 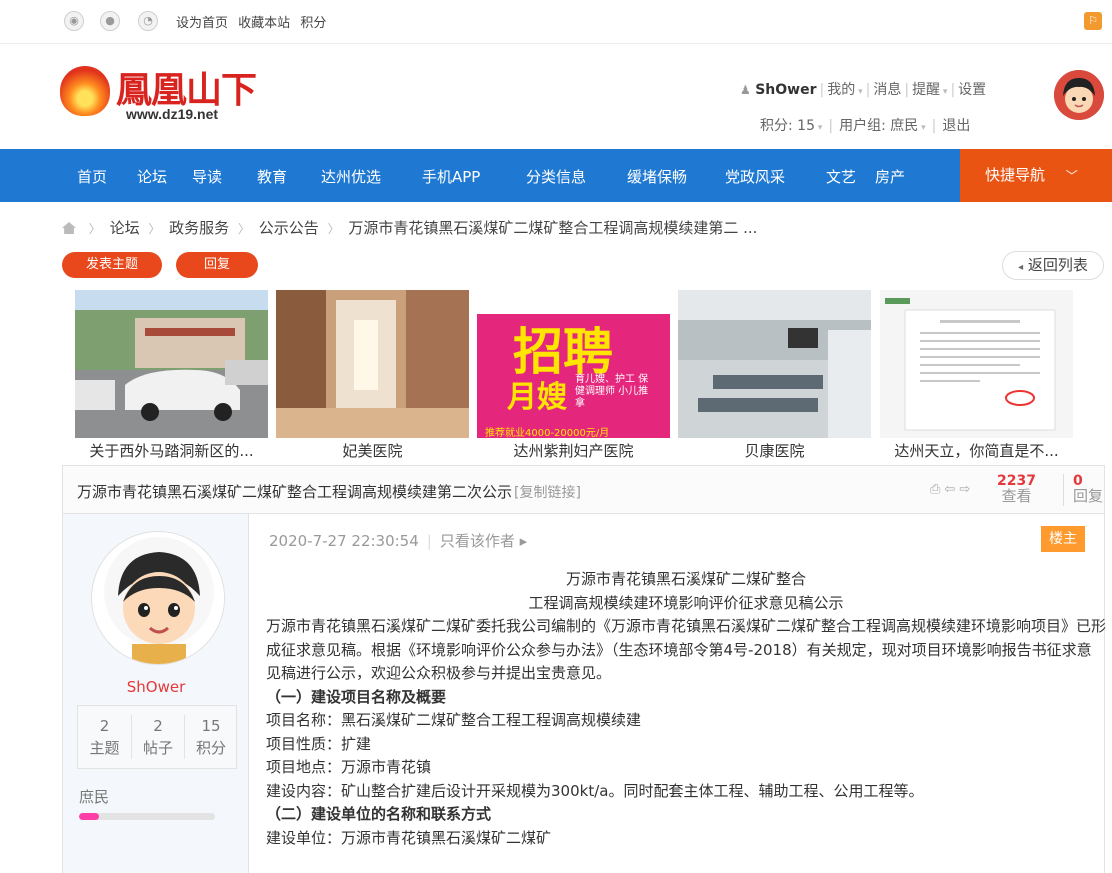 I want to click on author-avatar, so click(x=158, y=598).